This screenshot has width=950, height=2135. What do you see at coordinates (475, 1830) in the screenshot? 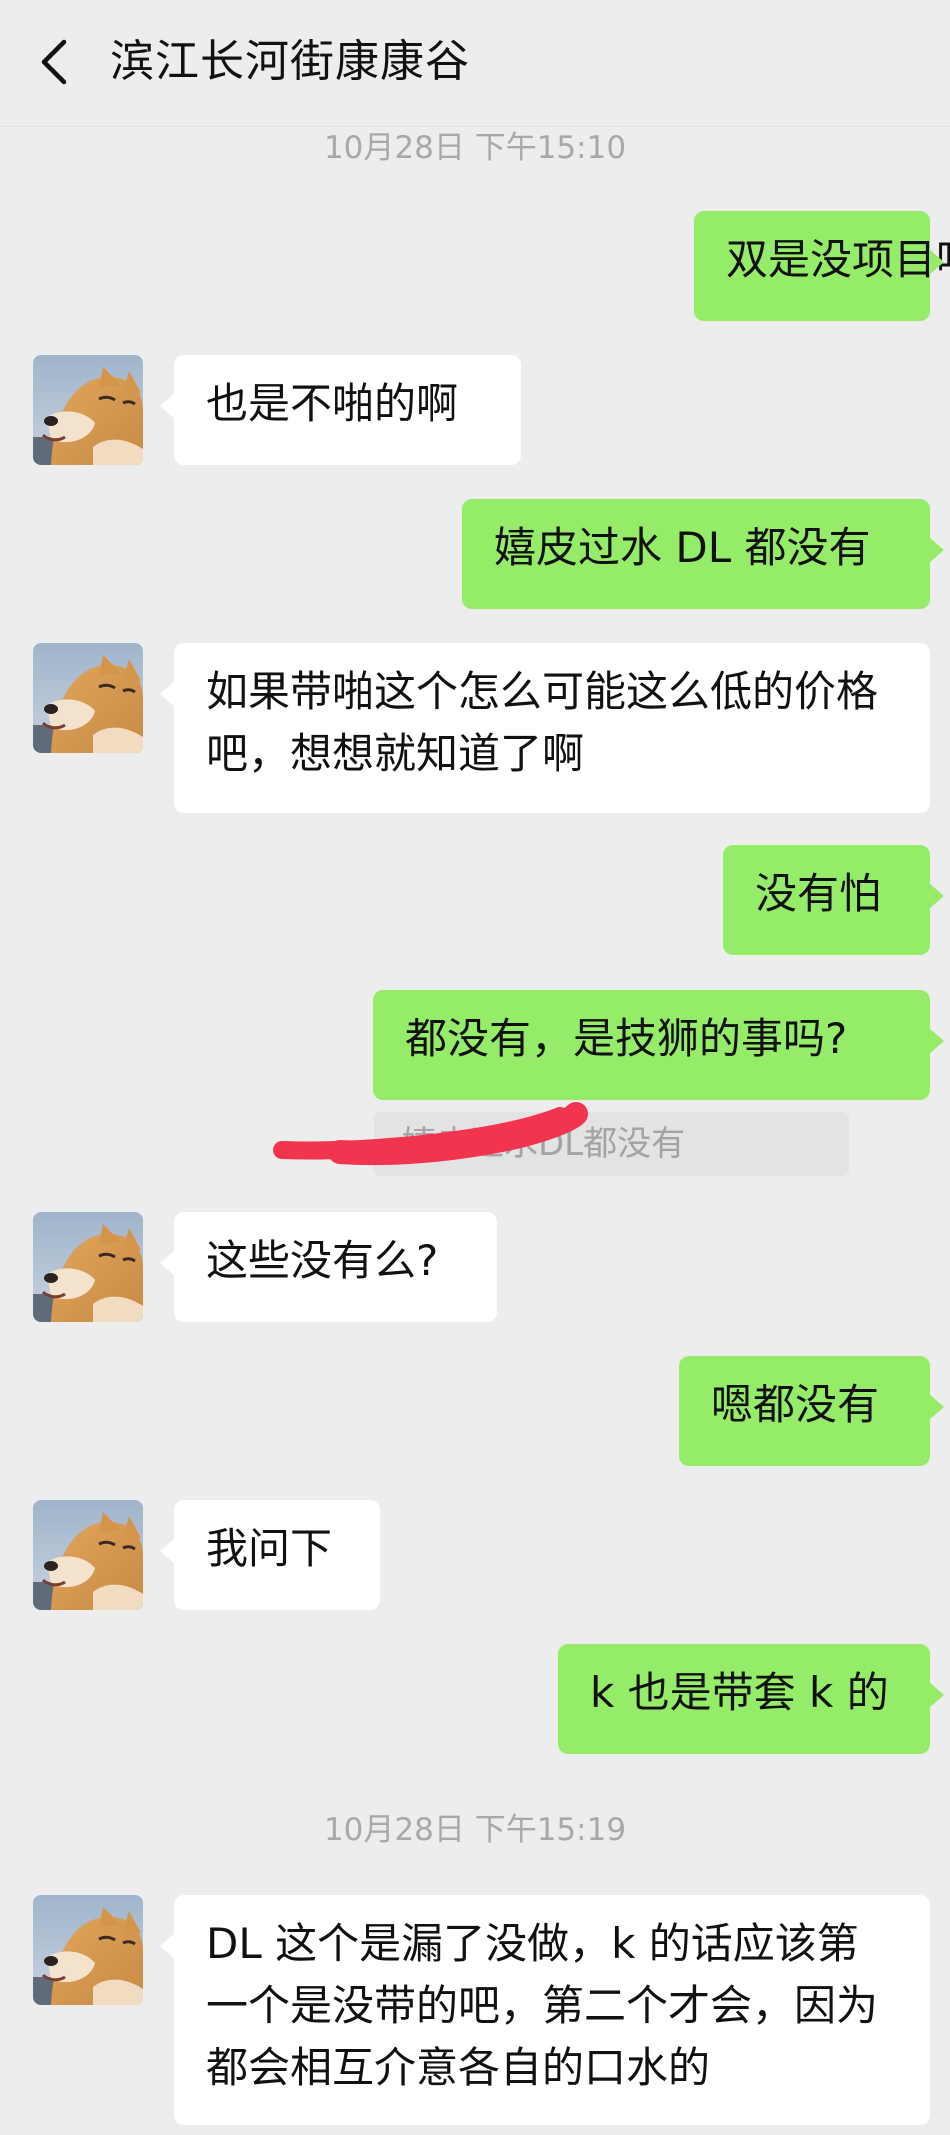
I see `message-timestamp: 10月28日 下午15:19` at bounding box center [475, 1830].